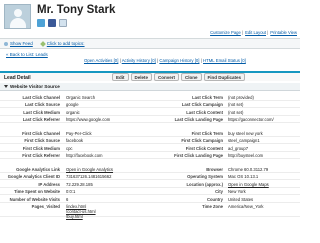  What do you see at coordinates (204, 184) in the screenshot?
I see `field-label: Location (approx.)` at bounding box center [204, 184].